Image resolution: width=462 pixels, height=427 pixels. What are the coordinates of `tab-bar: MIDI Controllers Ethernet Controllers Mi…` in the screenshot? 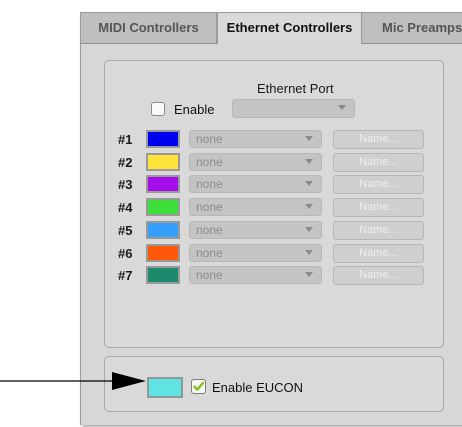 It's located at (271, 28).